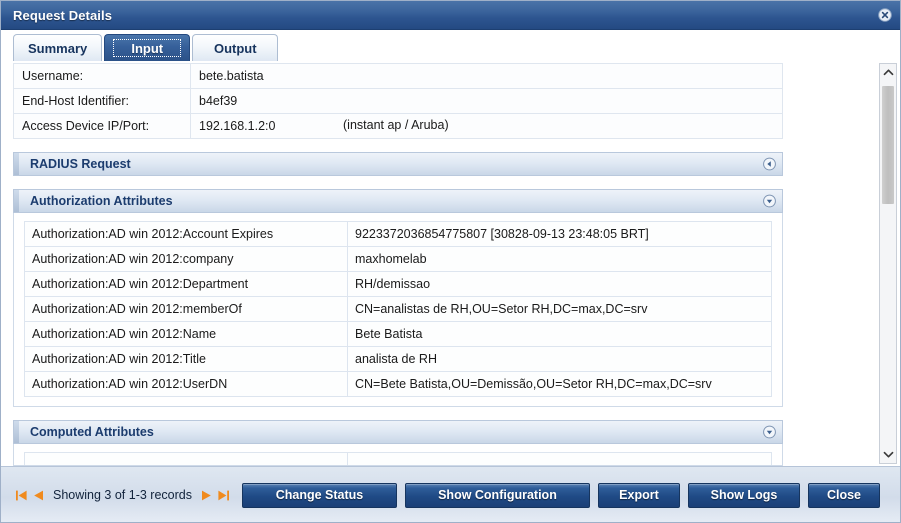  I want to click on chevron-down-icon, so click(888, 454).